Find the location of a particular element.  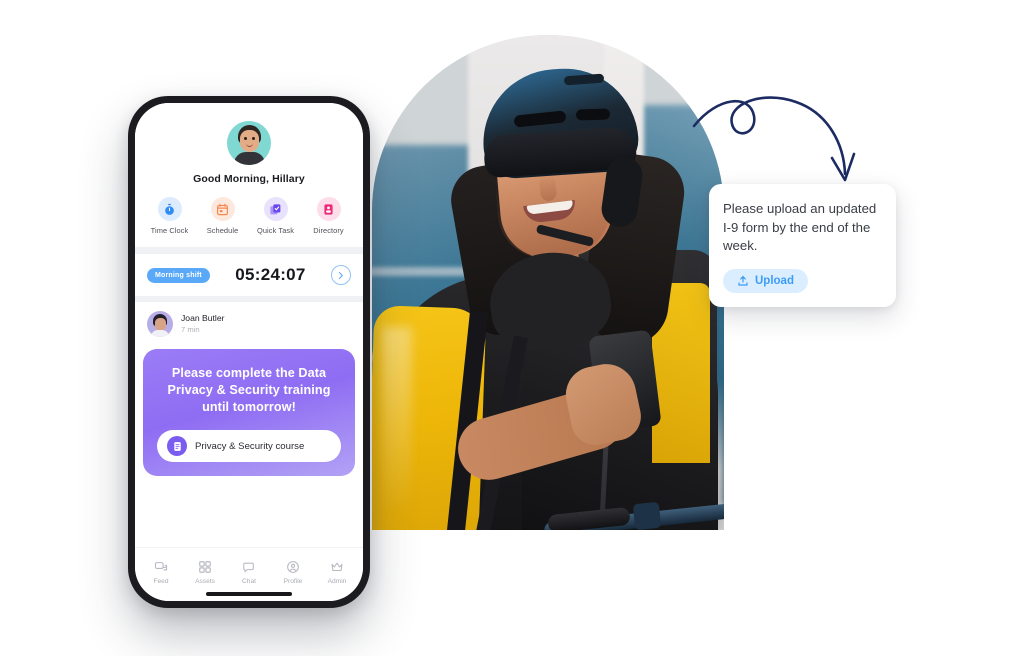

feed-icon is located at coordinates (161, 566).